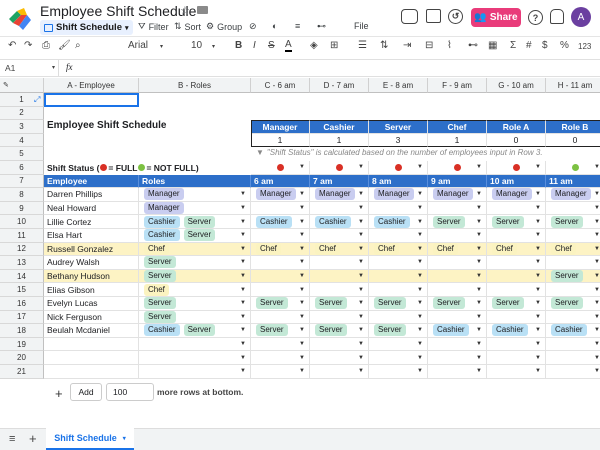  Describe the element at coordinates (449, 45) in the screenshot. I see `text-rotate-icon: ⌇` at that location.